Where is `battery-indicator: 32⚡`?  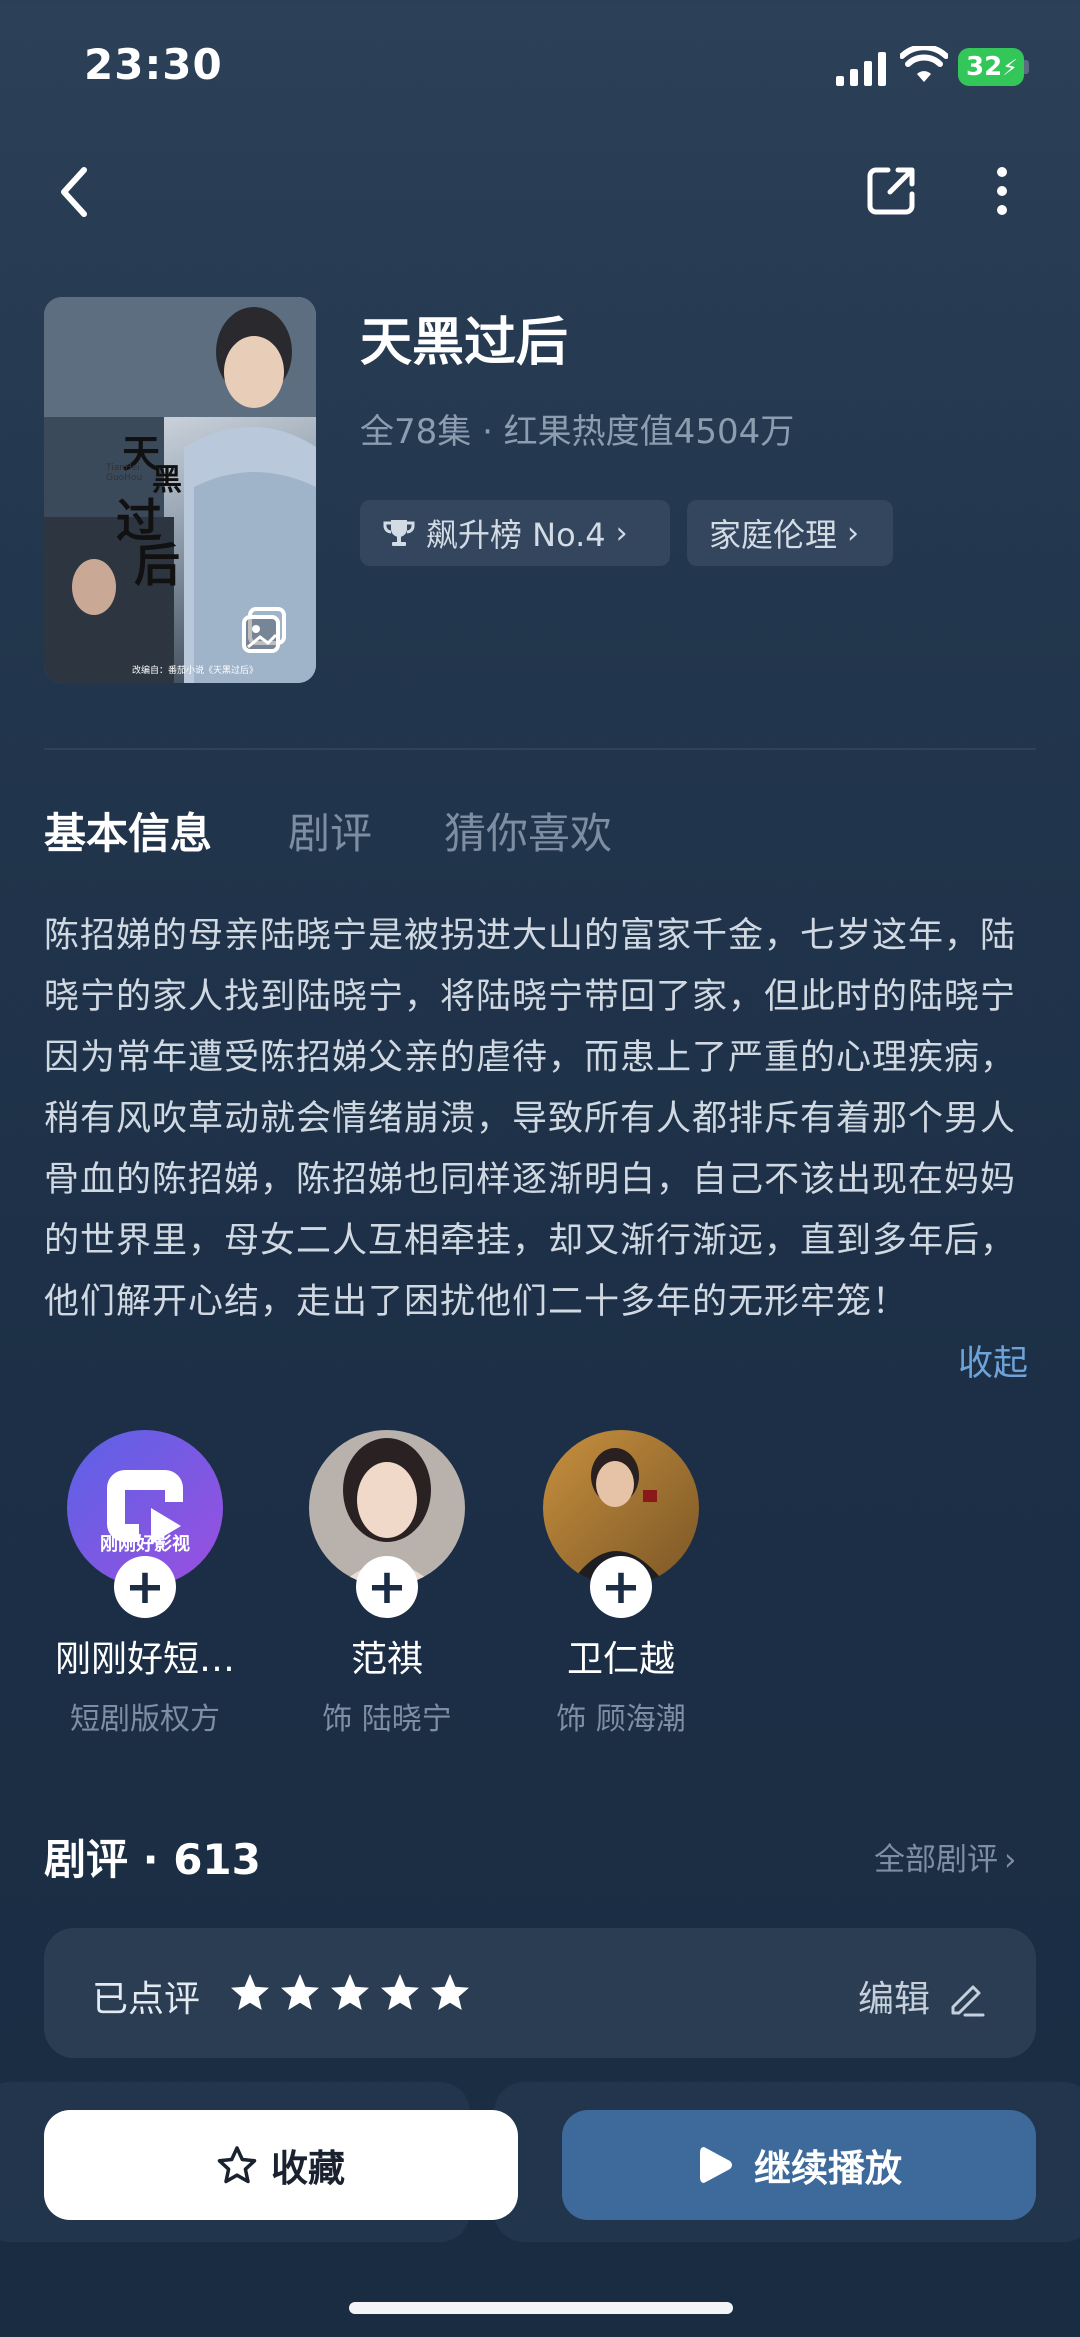
battery-indicator: 32⚡ is located at coordinates (991, 67).